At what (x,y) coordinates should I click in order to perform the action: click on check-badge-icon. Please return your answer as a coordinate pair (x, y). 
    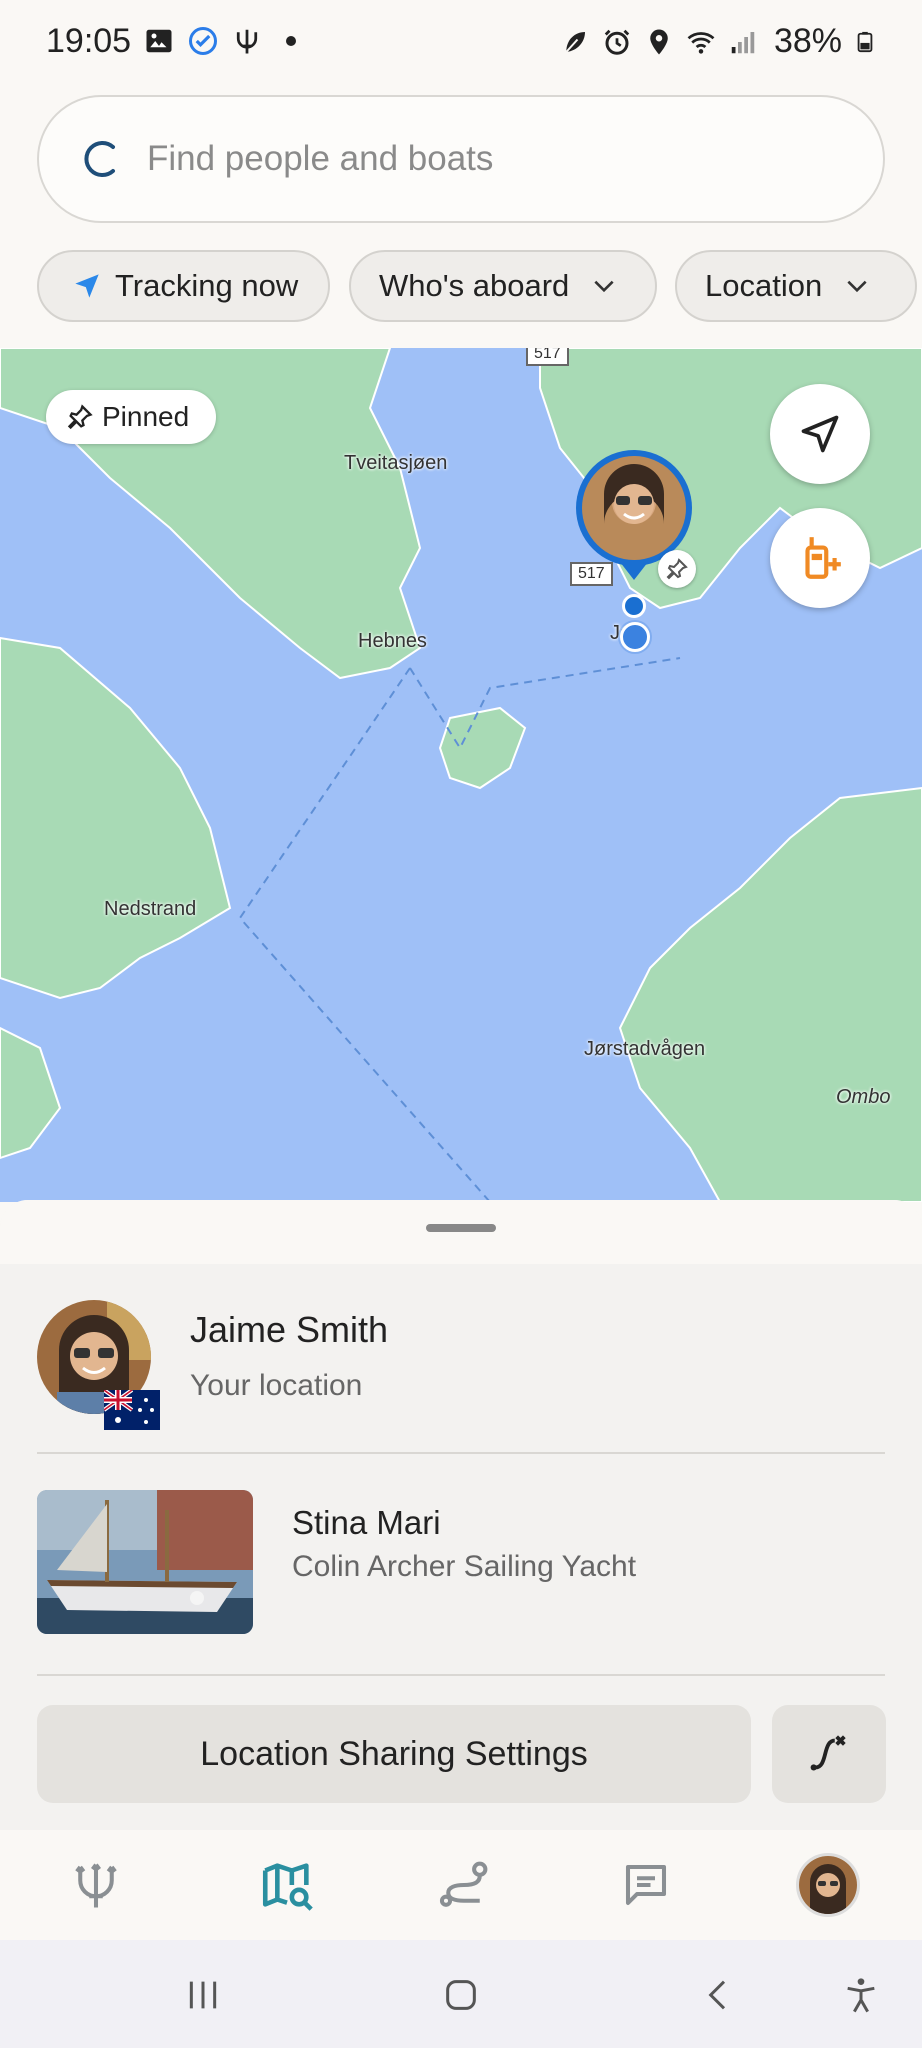
    Looking at the image, I should click on (203, 41).